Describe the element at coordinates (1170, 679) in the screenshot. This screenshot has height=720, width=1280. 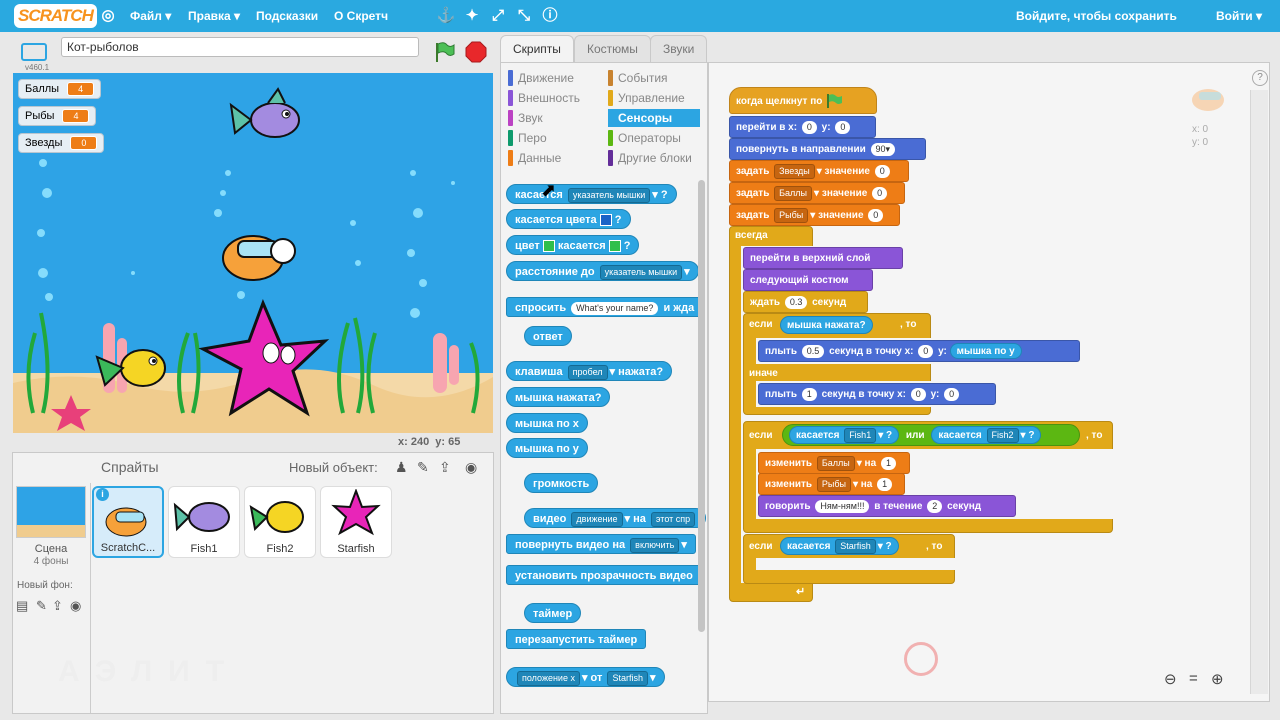
I see `zoom-out-icon: ⊖` at that location.